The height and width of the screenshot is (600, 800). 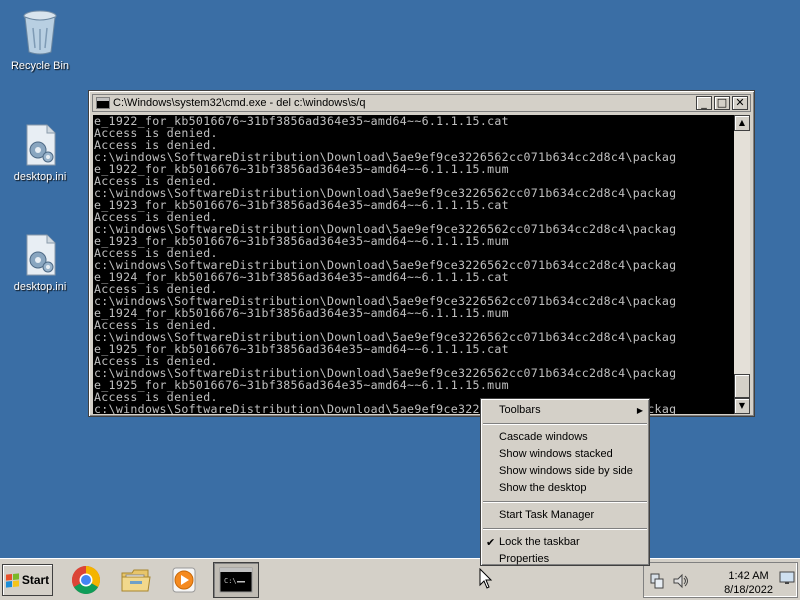 What do you see at coordinates (40, 32) in the screenshot?
I see `recycle-bin-icon` at bounding box center [40, 32].